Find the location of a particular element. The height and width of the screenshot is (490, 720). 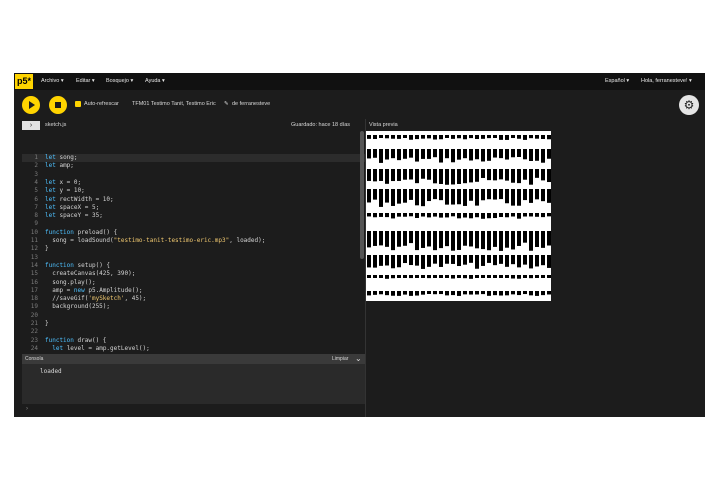

code-line: 4 let x = 0; is located at coordinates (193, 183).